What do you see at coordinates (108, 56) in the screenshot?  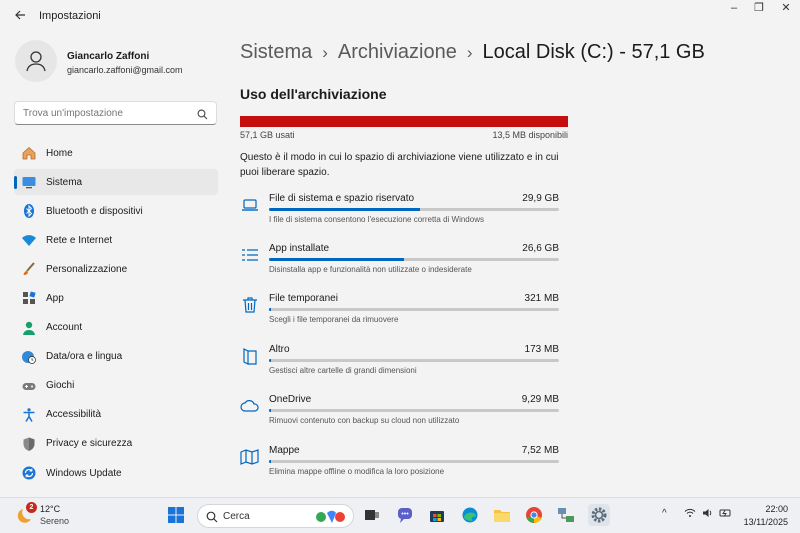 I see `user-name: Giancarlo Zaffoni` at bounding box center [108, 56].